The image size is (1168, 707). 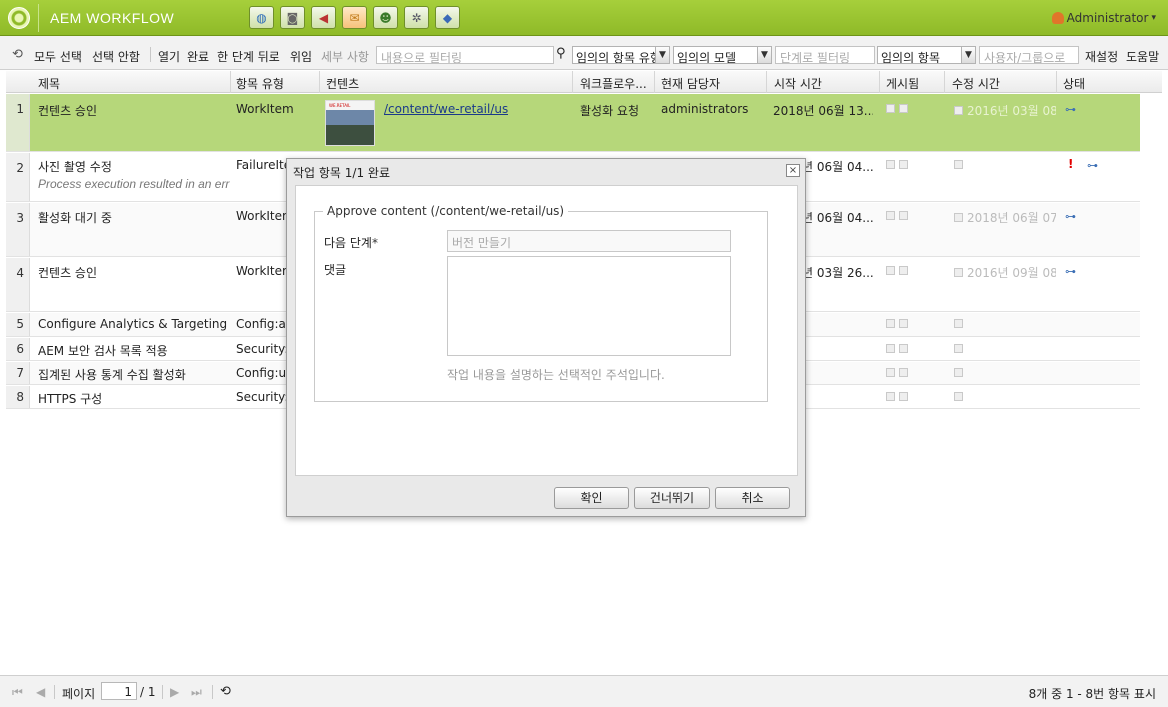 What do you see at coordinates (446, 109) in the screenshot?
I see `content-link: /content/we-retail/us` at bounding box center [446, 109].